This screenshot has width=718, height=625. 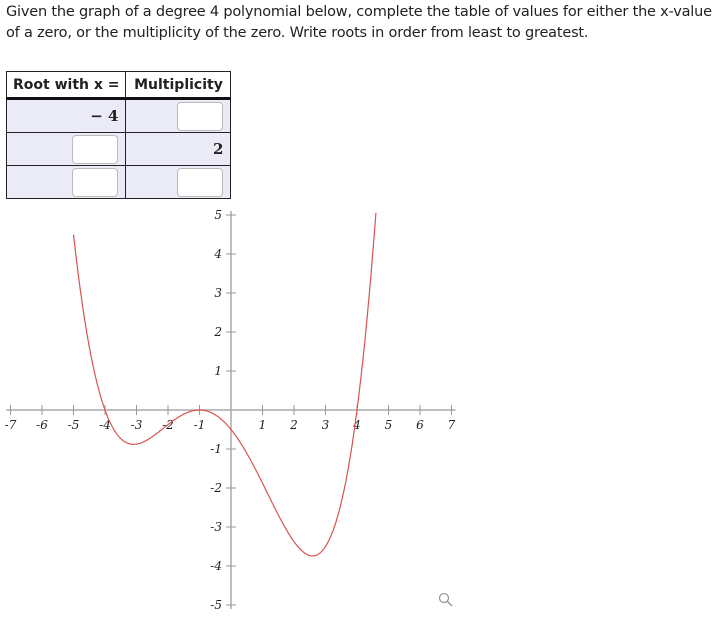 What do you see at coordinates (216, 605) in the screenshot?
I see `y-tick-label: -5` at bounding box center [216, 605].